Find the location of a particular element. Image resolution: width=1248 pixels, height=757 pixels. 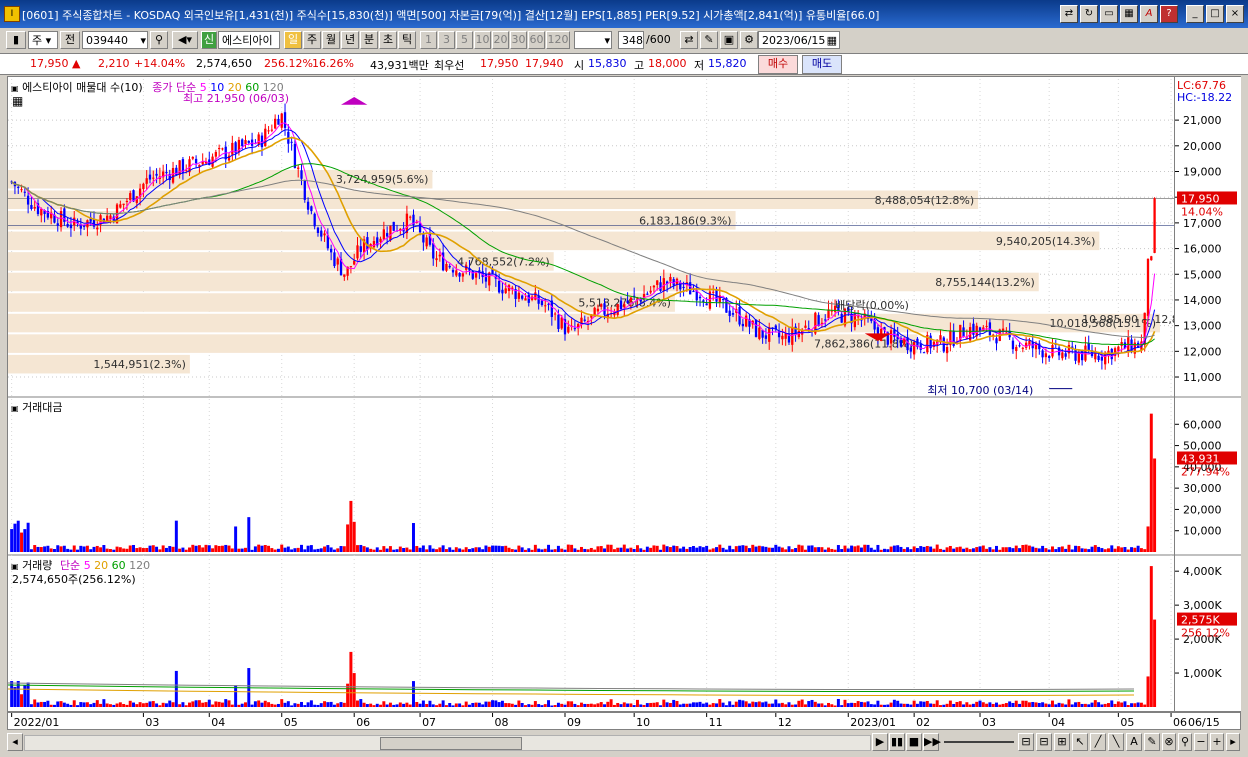

scroll-thumb is located at coordinates (451, 743).